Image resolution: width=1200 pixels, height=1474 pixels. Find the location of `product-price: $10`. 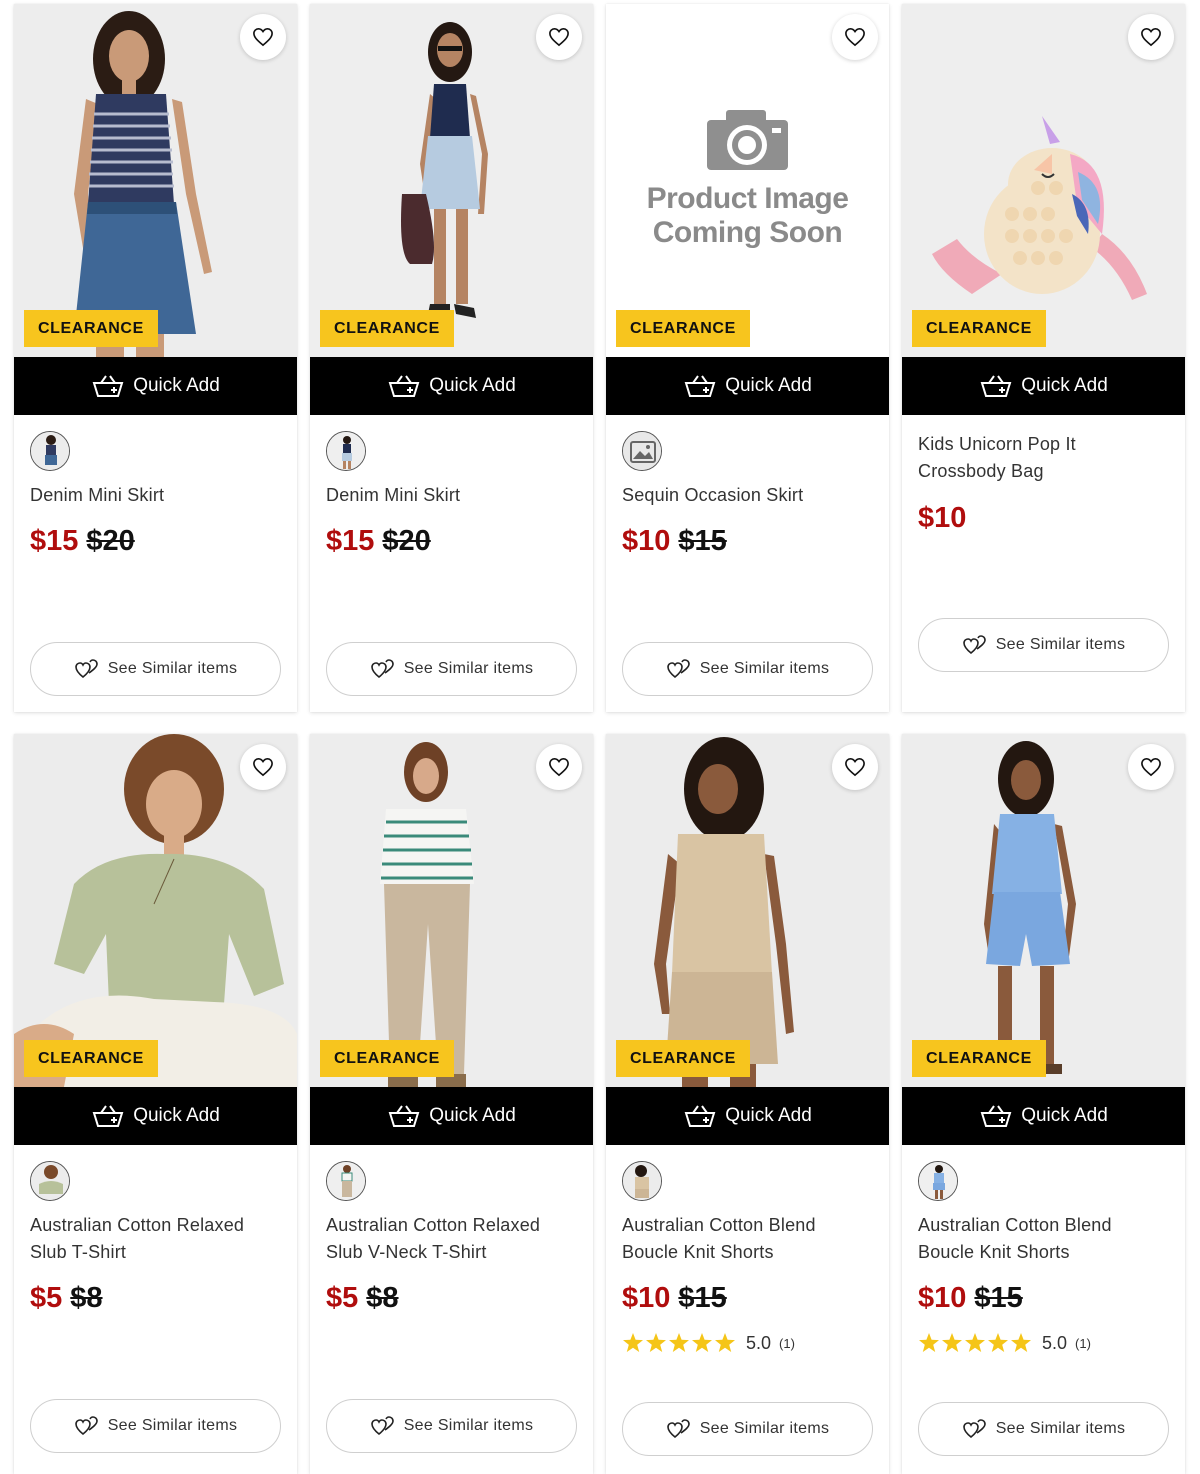

product-price: $10 is located at coordinates (942, 518).